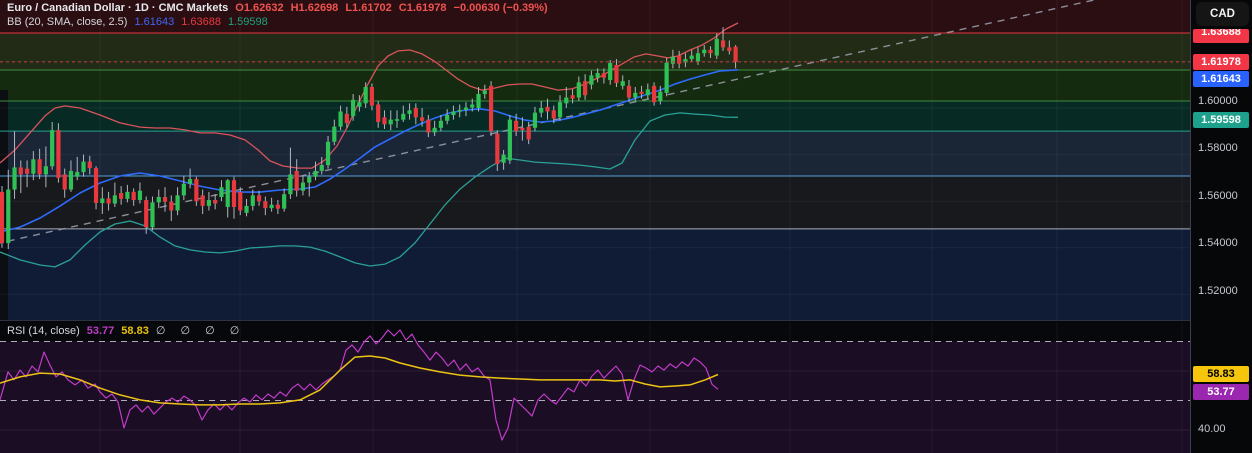 Image resolution: width=1252 pixels, height=453 pixels. I want to click on currency-button: CAD, so click(1222, 14).